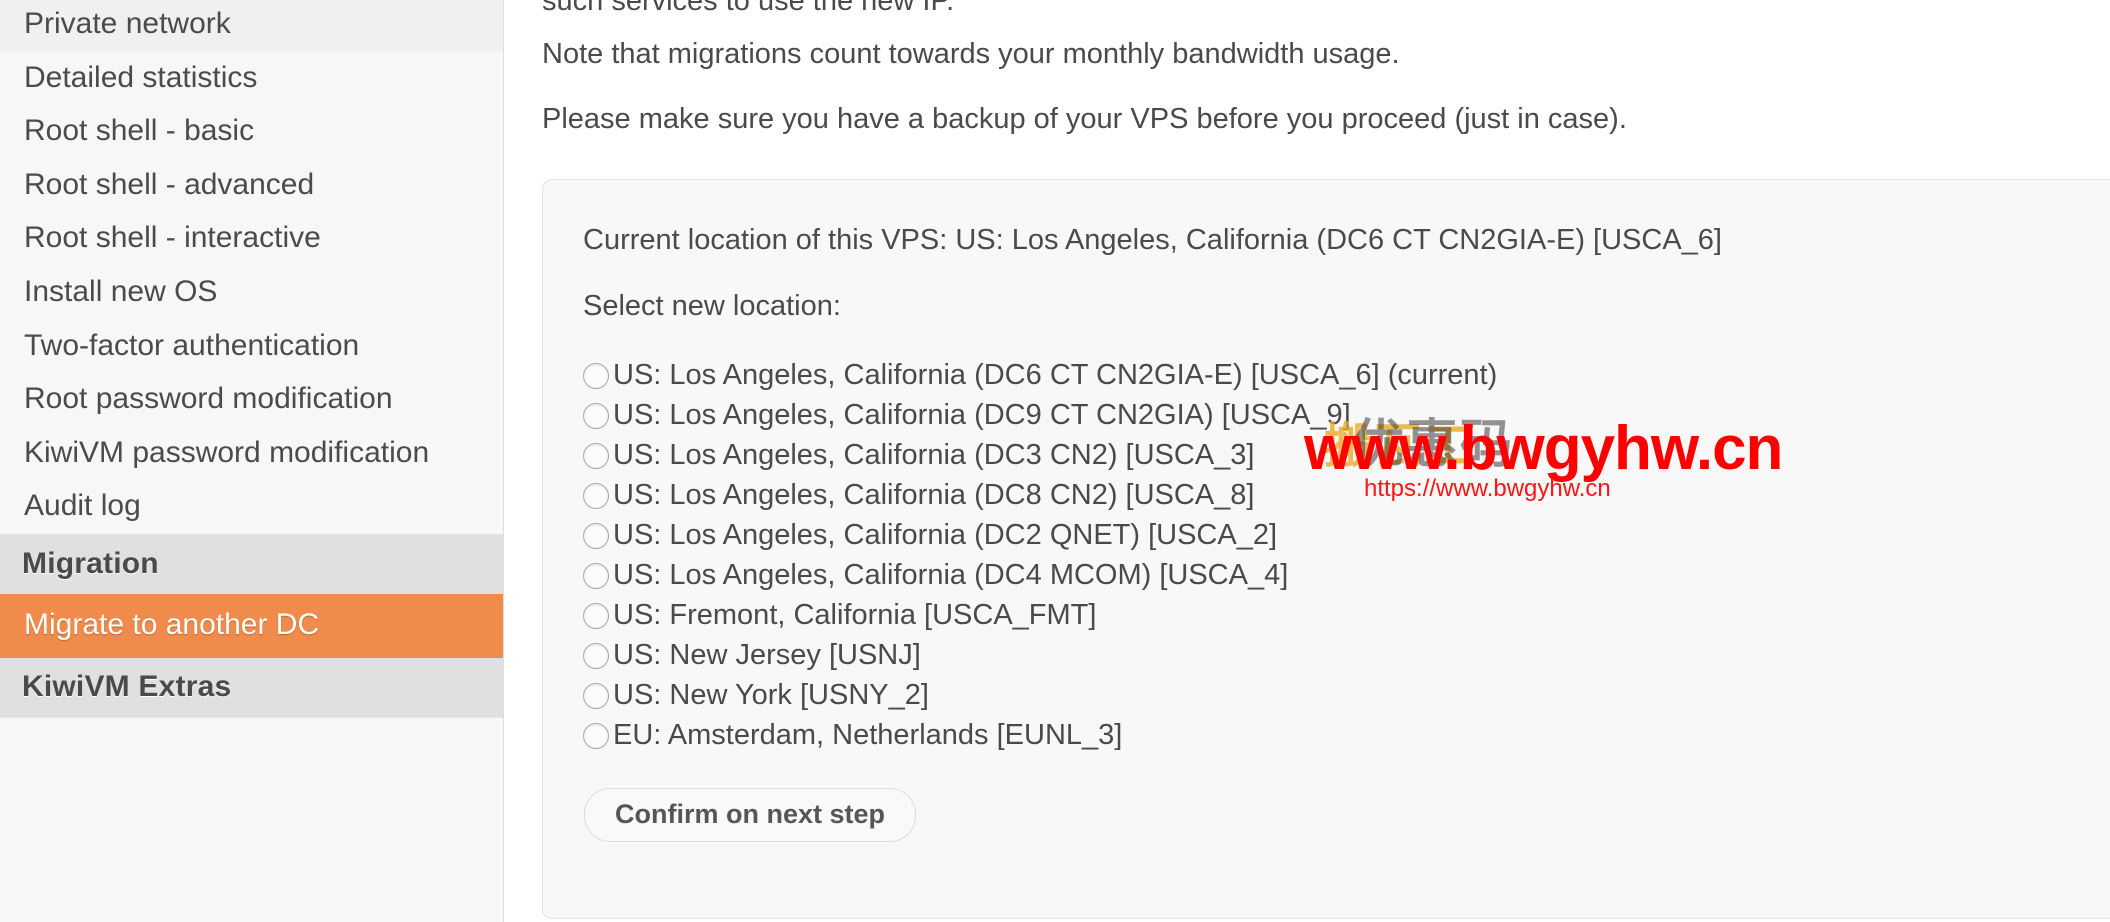 This screenshot has height=922, width=2110. I want to click on sidebar-item-detailed-statistics: Detailed statistics, so click(251, 78).